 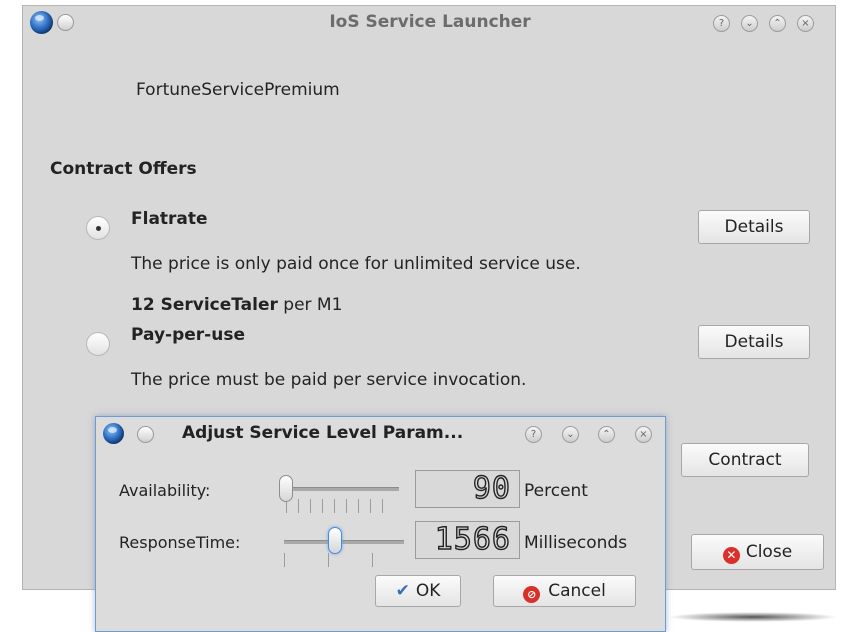 I want to click on flatrate-details-button: Details, so click(x=754, y=227).